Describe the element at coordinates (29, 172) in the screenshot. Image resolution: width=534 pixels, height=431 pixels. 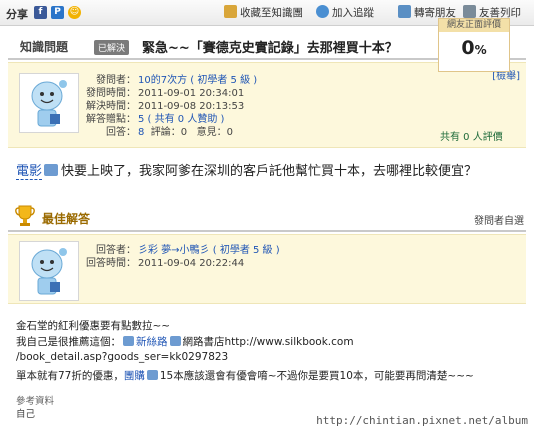
I see `category-tag: 電影` at that location.